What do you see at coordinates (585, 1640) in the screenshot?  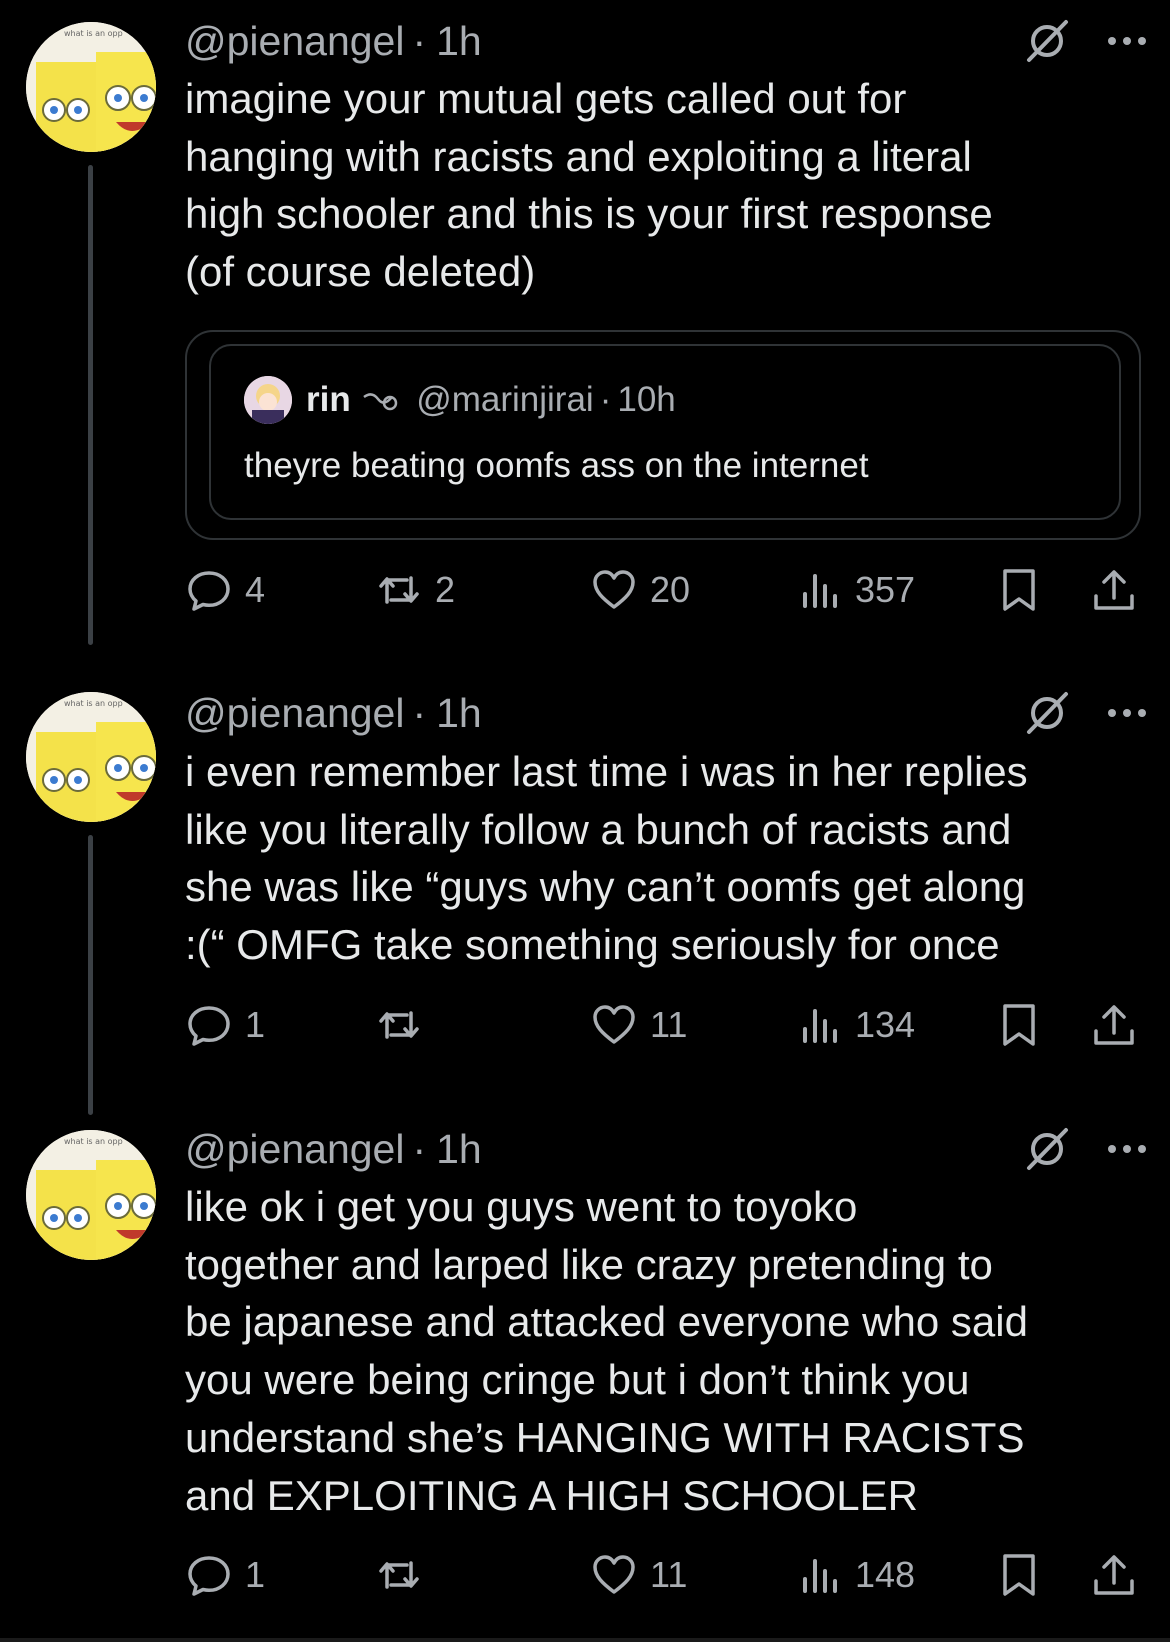 I see `divider` at bounding box center [585, 1640].